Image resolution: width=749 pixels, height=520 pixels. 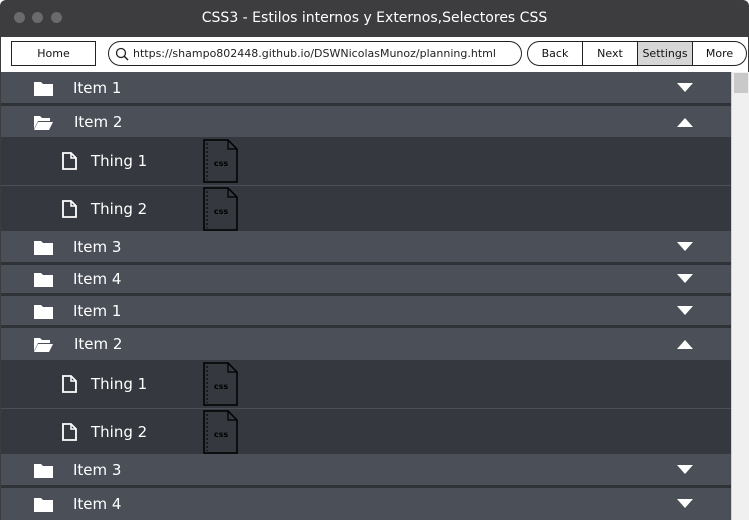 I want to click on nav-button-group: Back Next Settings More, so click(x=637, y=53).